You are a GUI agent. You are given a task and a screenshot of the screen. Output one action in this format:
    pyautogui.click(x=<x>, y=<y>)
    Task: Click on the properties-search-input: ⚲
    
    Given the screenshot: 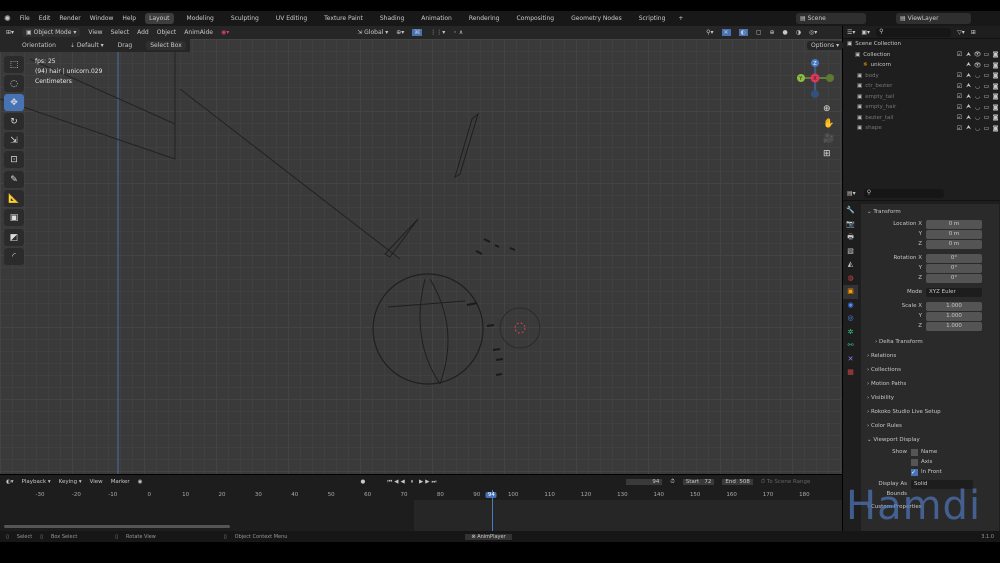 What is the action you would take?
    pyautogui.click(x=903, y=193)
    